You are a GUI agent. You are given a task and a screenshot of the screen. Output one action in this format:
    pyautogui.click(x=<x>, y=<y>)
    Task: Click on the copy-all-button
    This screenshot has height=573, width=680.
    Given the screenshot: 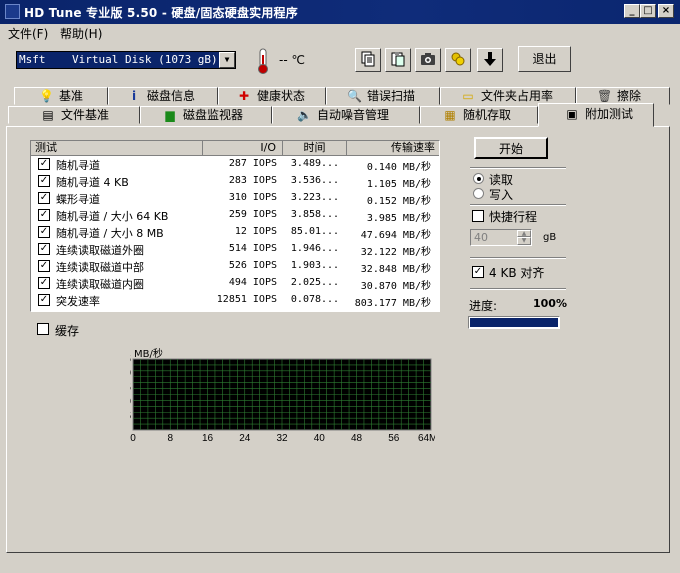 What is the action you would take?
    pyautogui.click(x=398, y=60)
    